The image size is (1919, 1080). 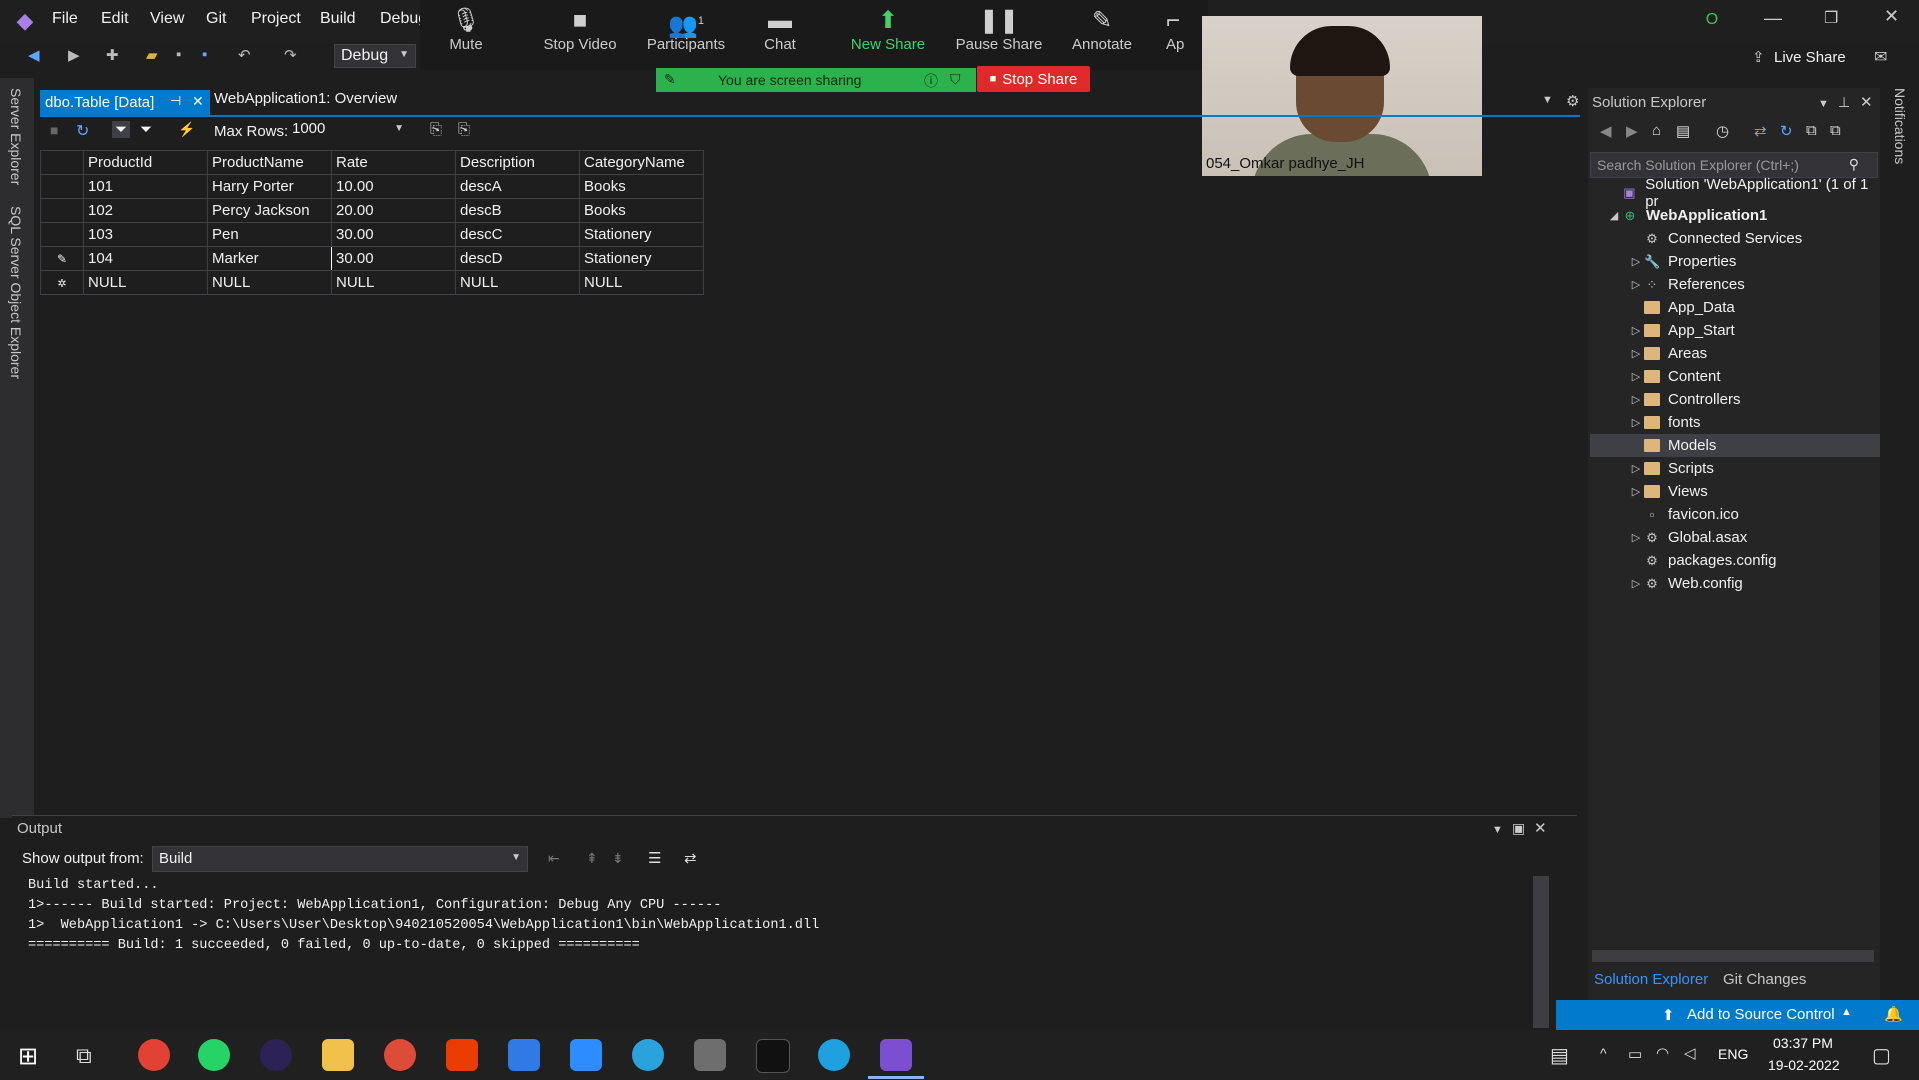 What do you see at coordinates (1547, 100) in the screenshot?
I see `tab-list-dropdown-icon: ▼` at bounding box center [1547, 100].